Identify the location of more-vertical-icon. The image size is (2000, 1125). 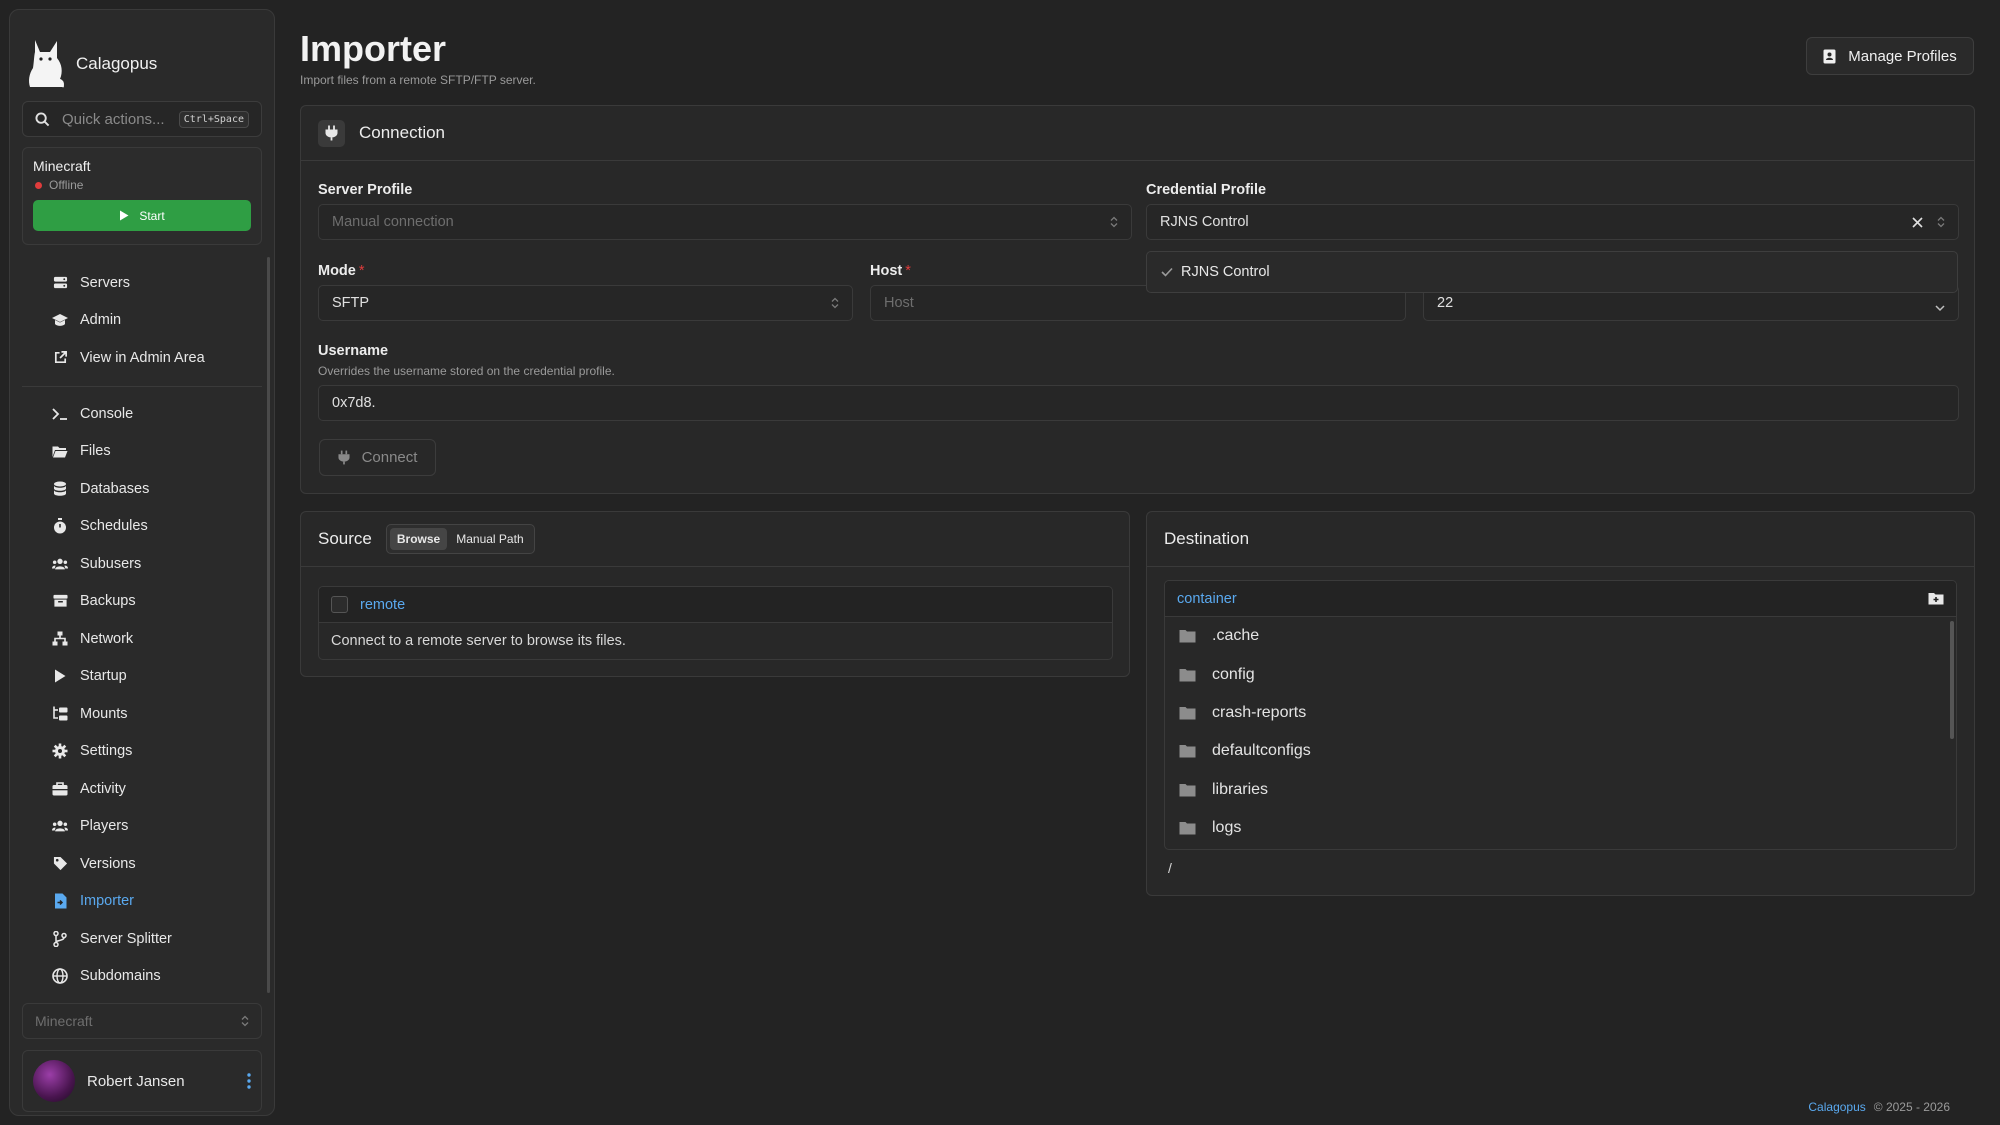
(249, 1081).